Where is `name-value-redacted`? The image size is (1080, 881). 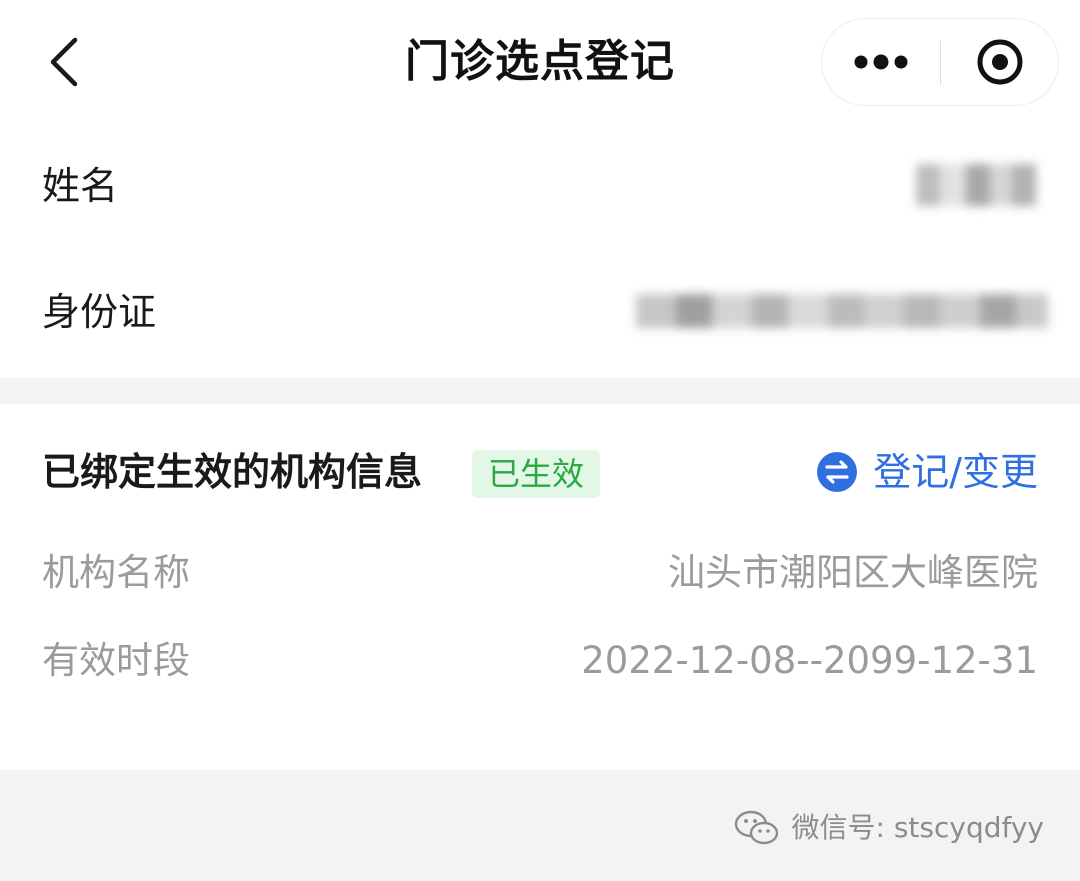 name-value-redacted is located at coordinates (976, 185).